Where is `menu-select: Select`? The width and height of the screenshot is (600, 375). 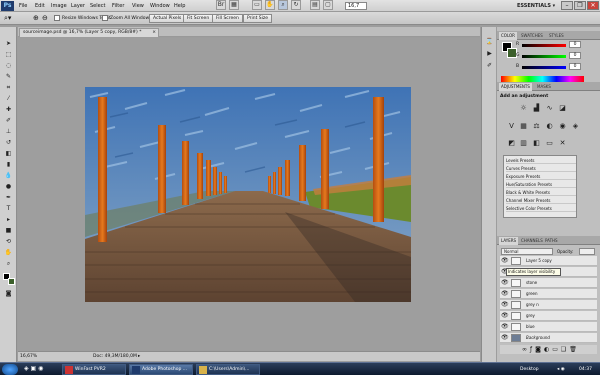 menu-select: Select is located at coordinates (97, 6).